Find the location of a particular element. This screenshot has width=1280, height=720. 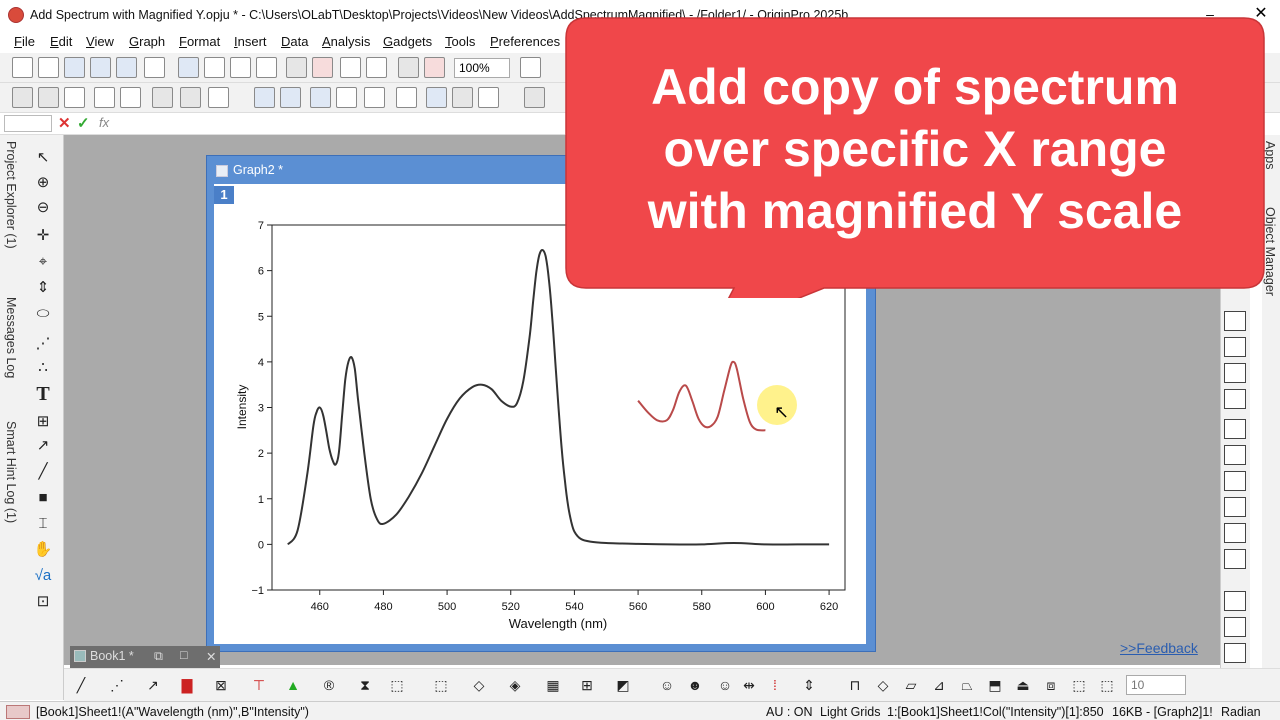

new-matrix-icon is located at coordinates (126, 67).